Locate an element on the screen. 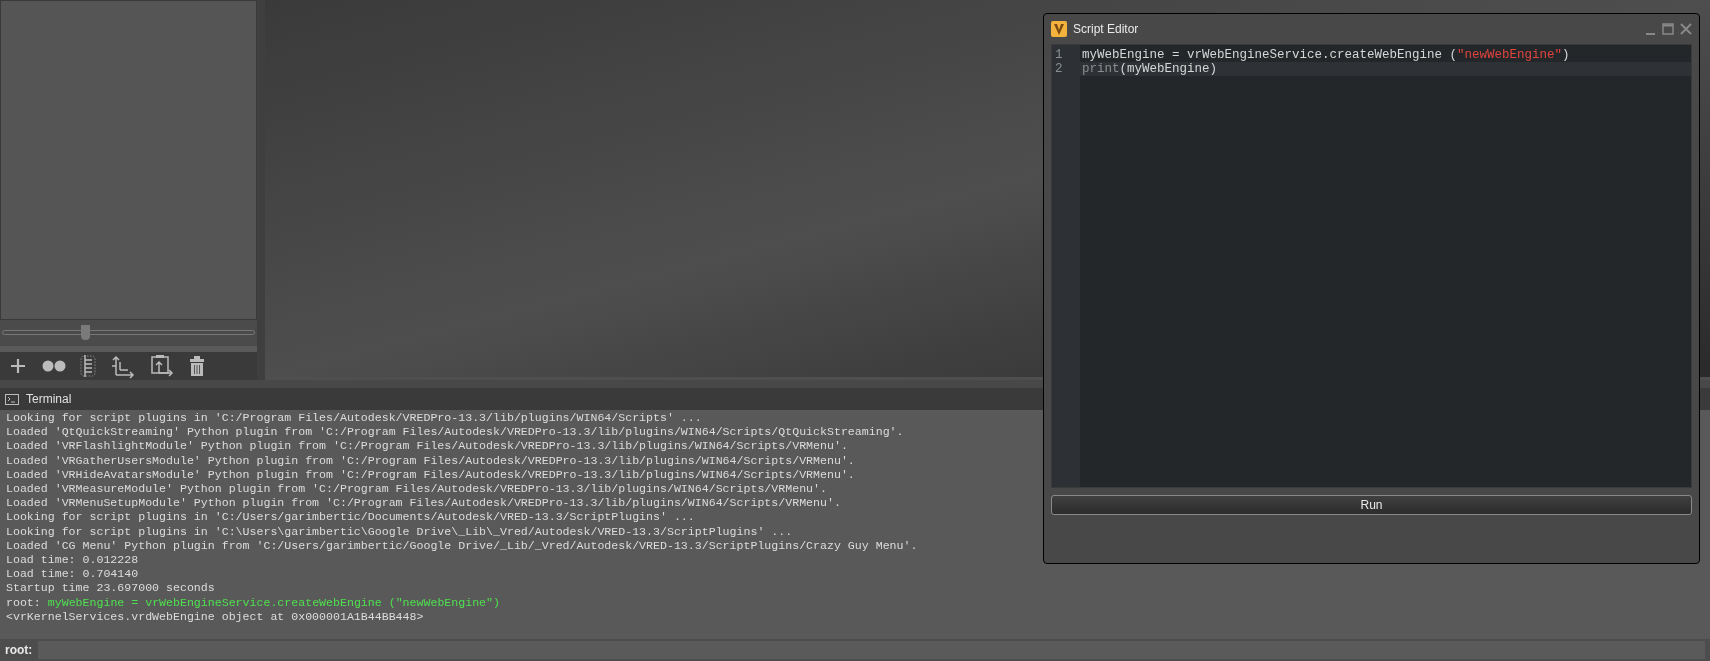 This screenshot has width=1710, height=661. frame-arrow-icon is located at coordinates (162, 366).